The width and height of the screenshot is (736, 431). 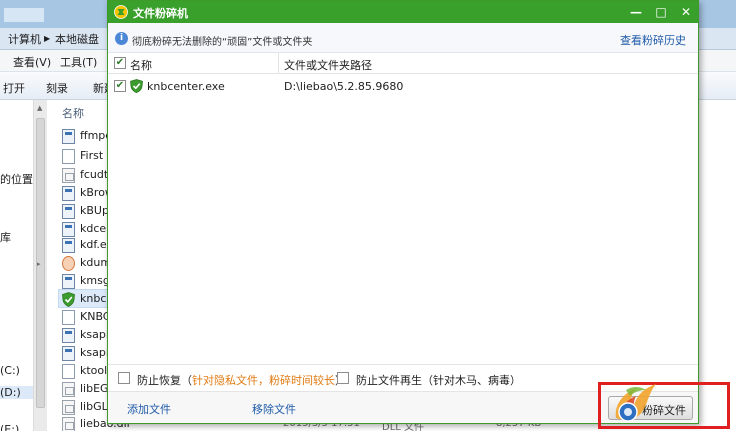 I want to click on prevent-regen-label: 防止文件再生（针对木马、病毒）, so click(x=438, y=380).